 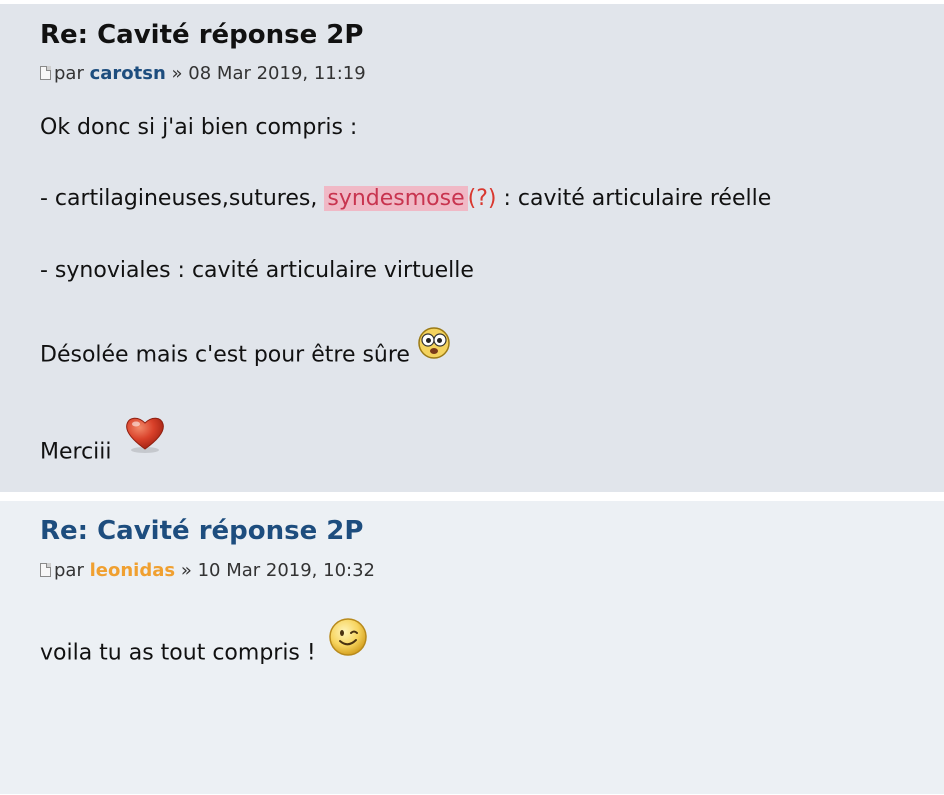 What do you see at coordinates (434, 347) in the screenshot?
I see `eek-icon` at bounding box center [434, 347].